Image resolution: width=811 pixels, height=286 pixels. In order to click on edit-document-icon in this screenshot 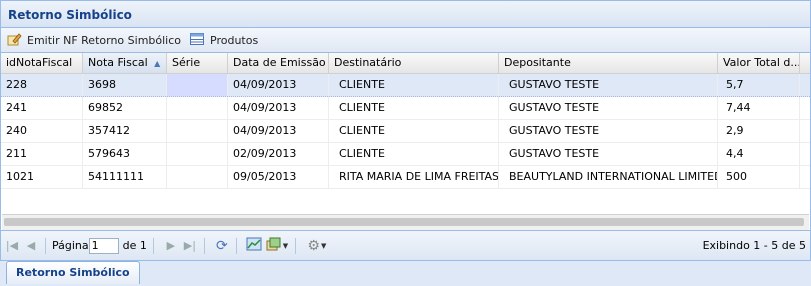, I will do `click(14, 40)`.